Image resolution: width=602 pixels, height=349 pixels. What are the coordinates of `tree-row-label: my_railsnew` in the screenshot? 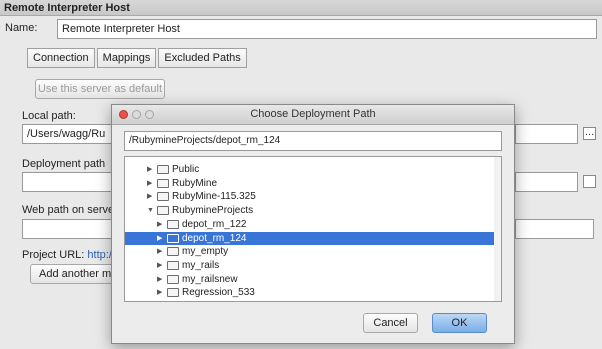 It's located at (210, 279).